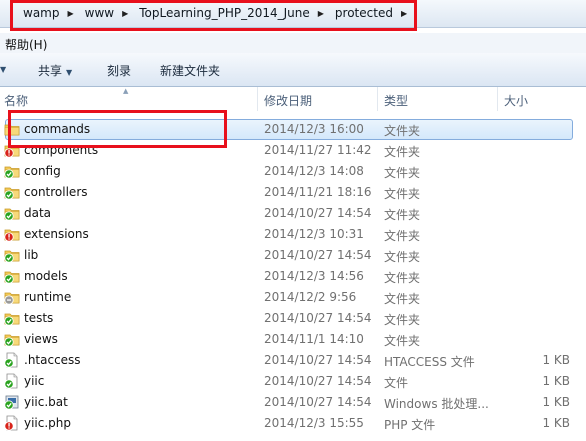 The image size is (586, 441). I want to click on file-name: controllers, so click(56, 192).